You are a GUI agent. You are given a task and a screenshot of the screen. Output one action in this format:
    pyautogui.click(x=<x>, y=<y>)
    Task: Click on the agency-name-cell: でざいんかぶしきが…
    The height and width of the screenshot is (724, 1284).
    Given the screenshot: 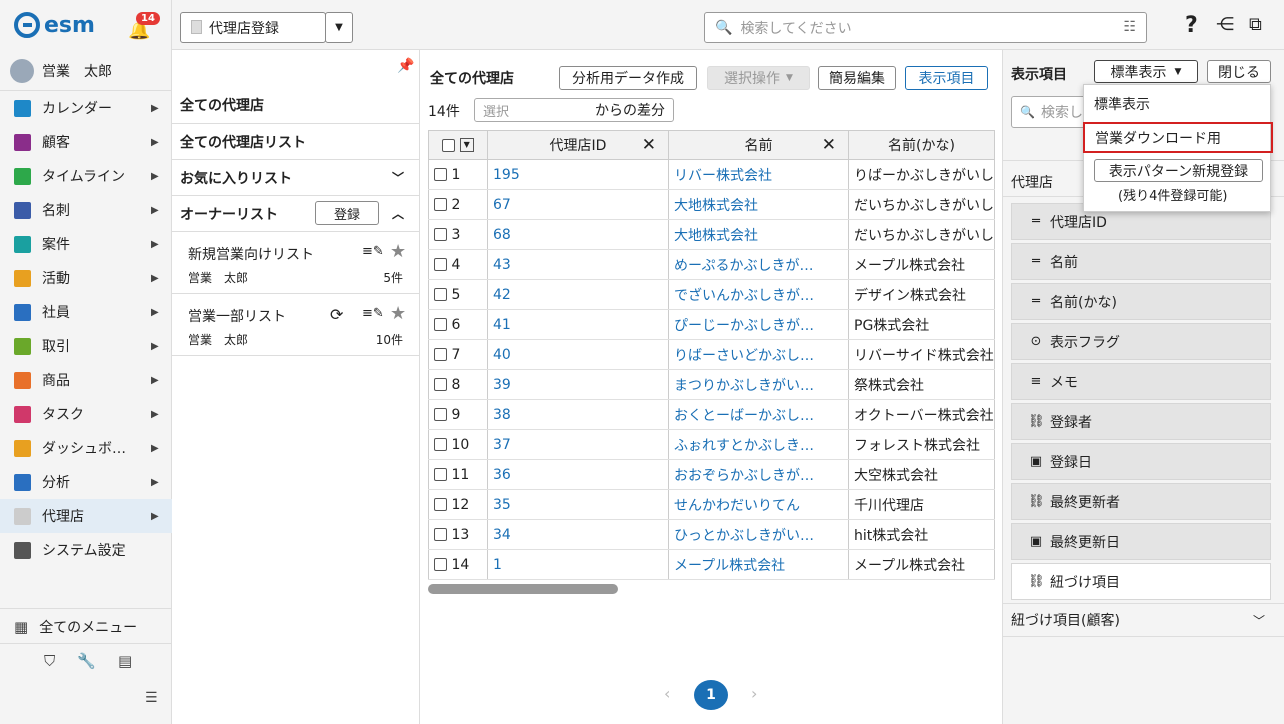 What is the action you would take?
    pyautogui.click(x=758, y=294)
    